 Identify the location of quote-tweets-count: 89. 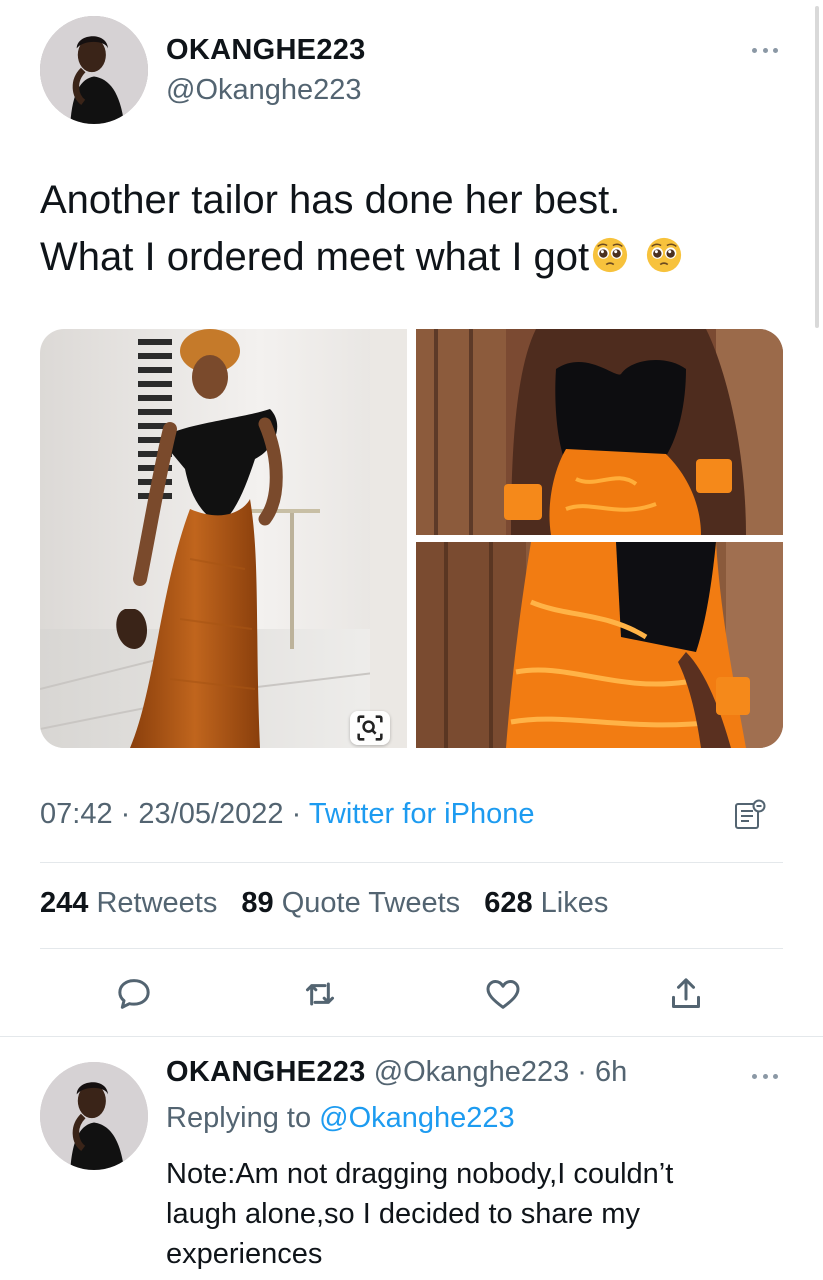
(257, 903).